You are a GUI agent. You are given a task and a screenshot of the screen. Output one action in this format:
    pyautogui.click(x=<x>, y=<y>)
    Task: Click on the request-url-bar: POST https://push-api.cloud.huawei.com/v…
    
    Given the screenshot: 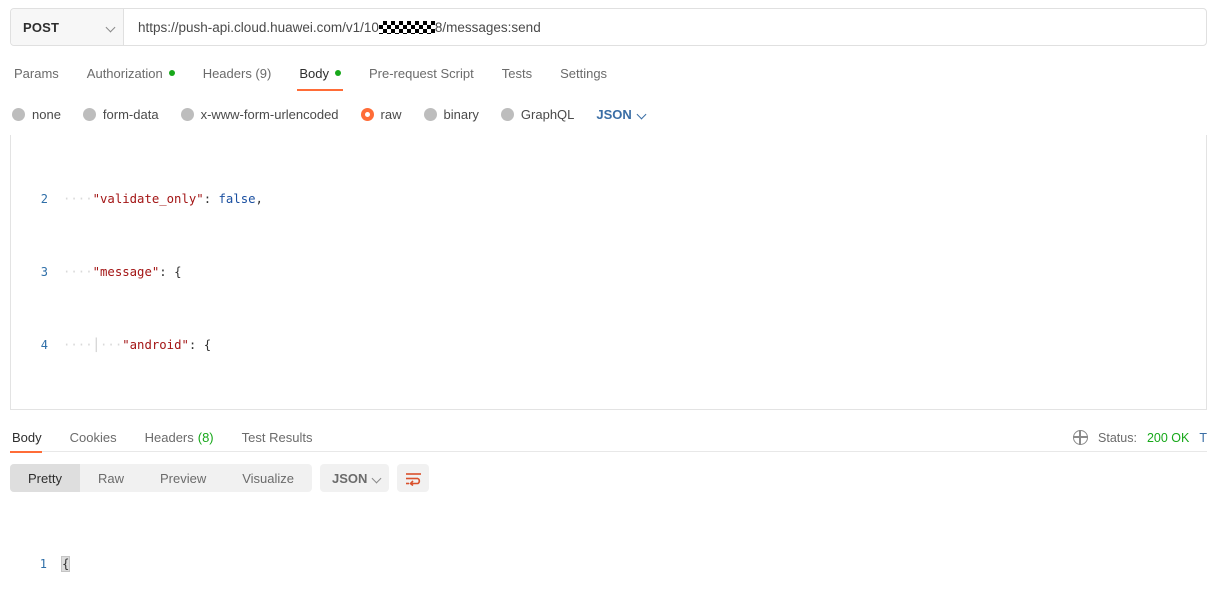 What is the action you would take?
    pyautogui.click(x=608, y=27)
    